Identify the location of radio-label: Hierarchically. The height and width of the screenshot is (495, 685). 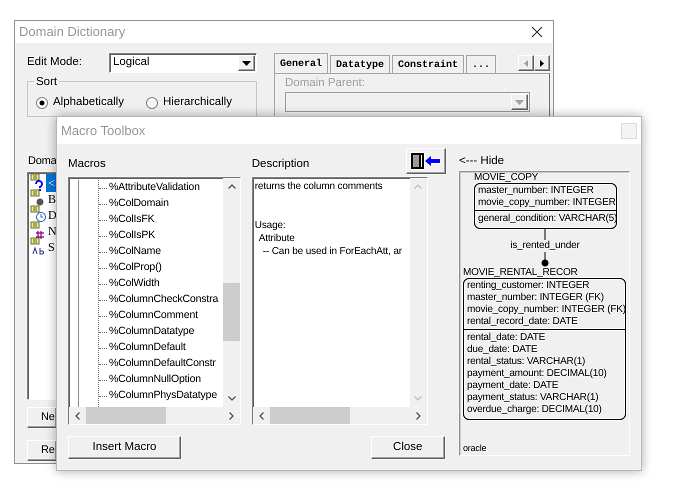
(197, 103).